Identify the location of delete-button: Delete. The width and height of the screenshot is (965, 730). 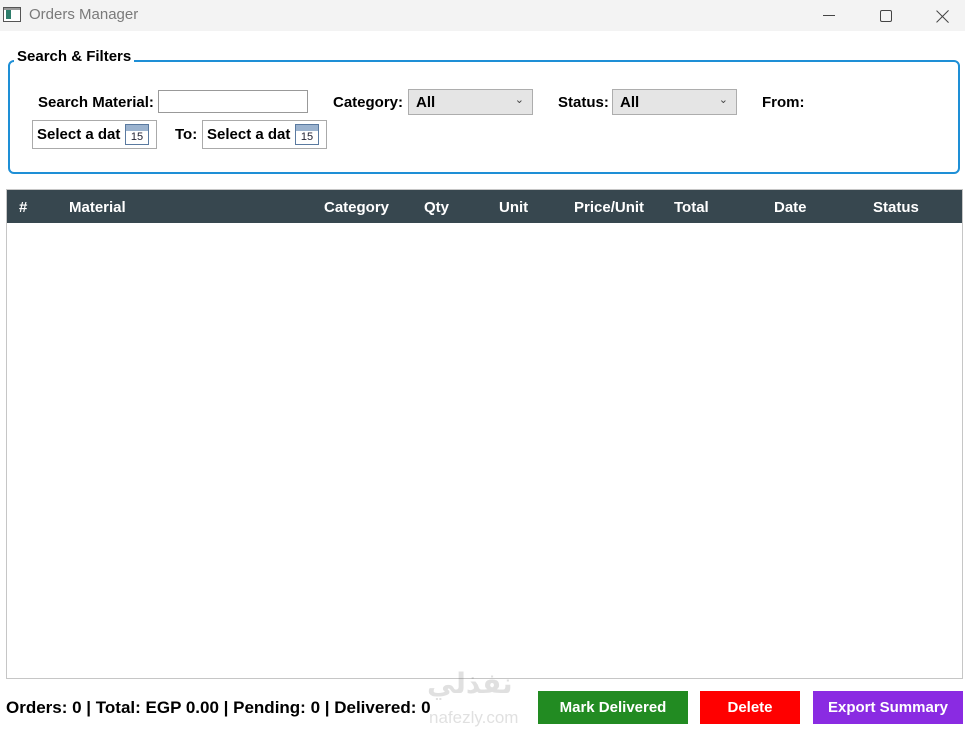
(750, 707).